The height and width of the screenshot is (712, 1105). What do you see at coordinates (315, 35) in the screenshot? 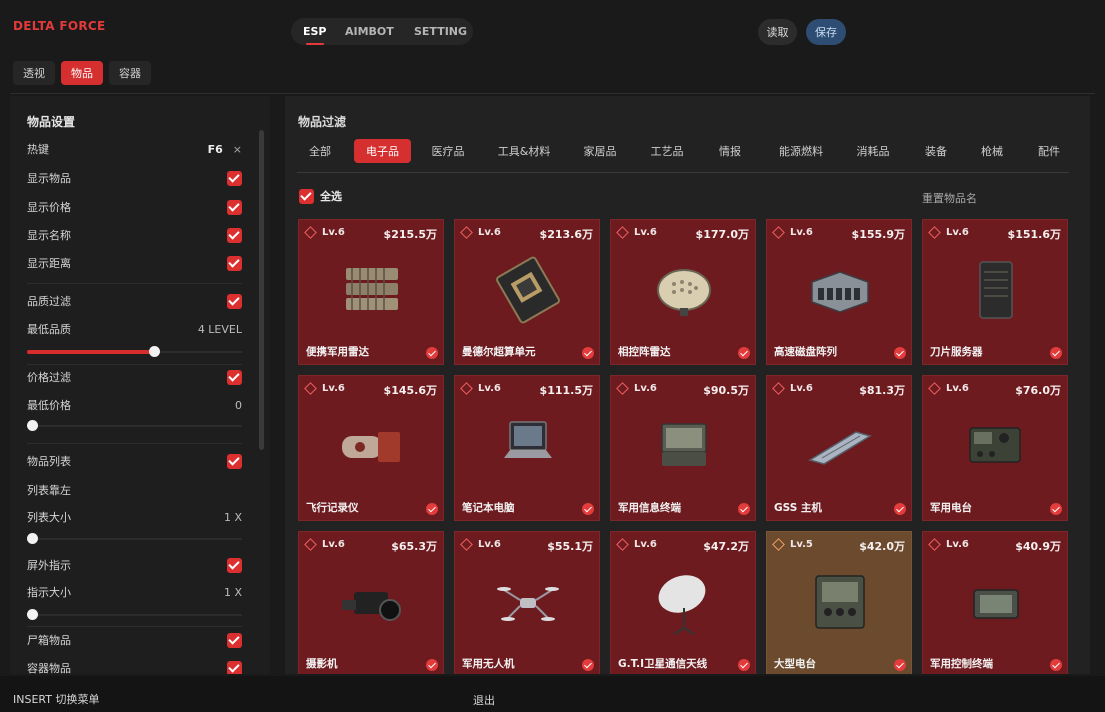
I see `tab-esp: ESP` at bounding box center [315, 35].